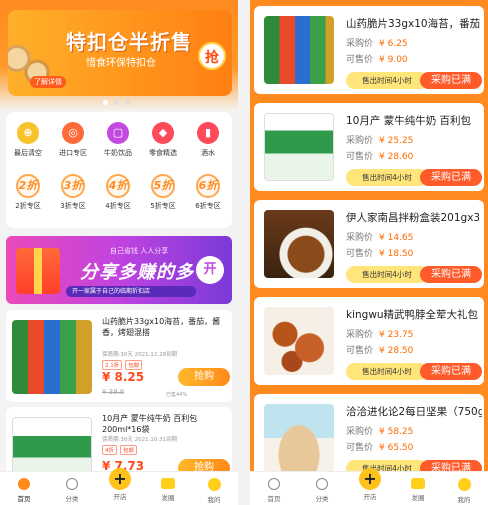 Image resolution: width=488 pixels, height=505 pixels. What do you see at coordinates (73, 133) in the screenshot?
I see `basketball-icon: ◎` at bounding box center [73, 133].